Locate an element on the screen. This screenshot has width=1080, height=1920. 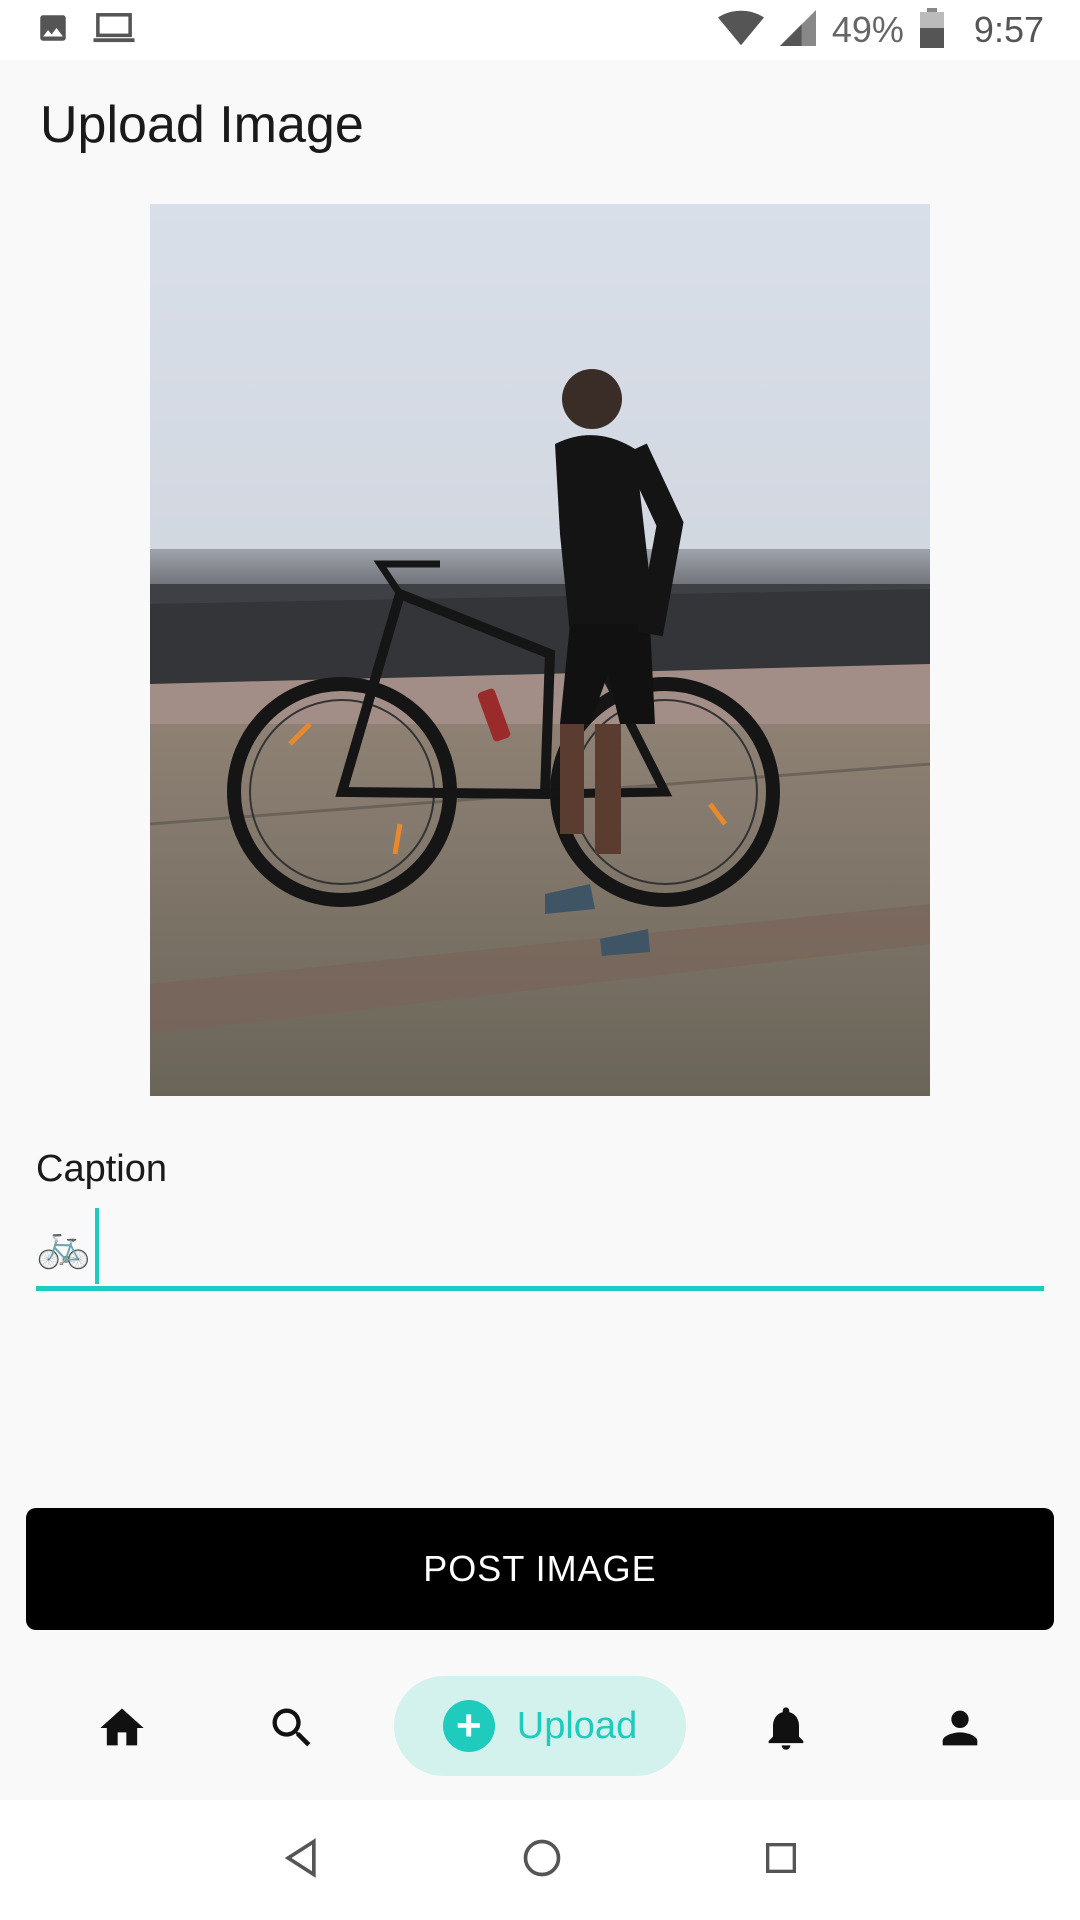
system-nav-bar is located at coordinates (540, 1860).